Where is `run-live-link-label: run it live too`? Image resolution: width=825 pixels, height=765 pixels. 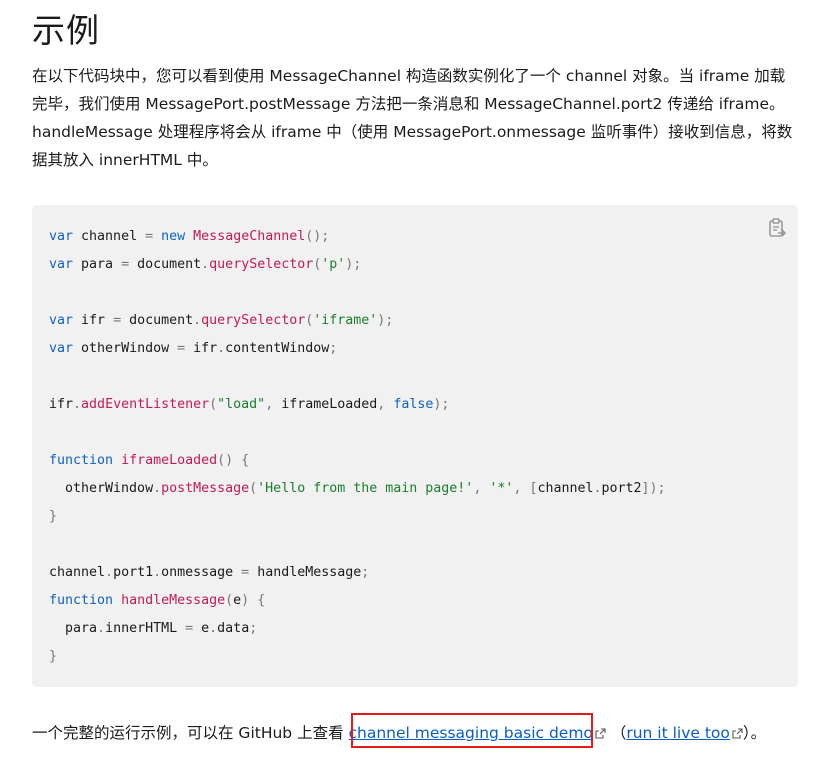 run-live-link-label: run it live too is located at coordinates (678, 733).